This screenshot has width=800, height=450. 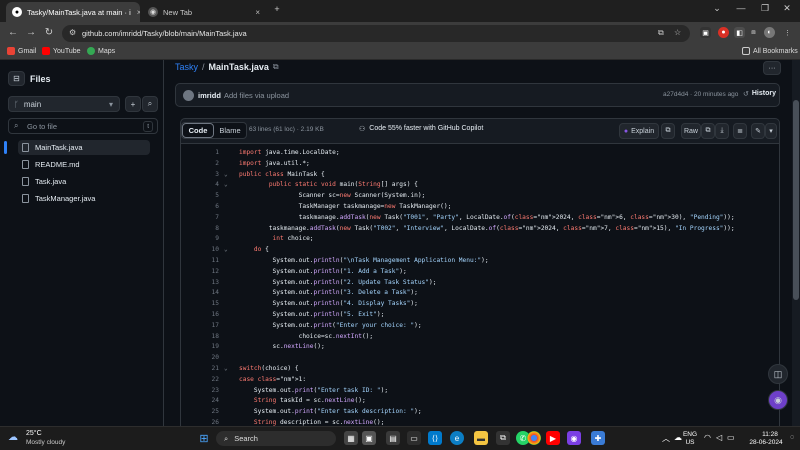 What do you see at coordinates (83, 126) in the screenshot?
I see `go-to-file-input: ⌕ Go to file t` at bounding box center [83, 126].